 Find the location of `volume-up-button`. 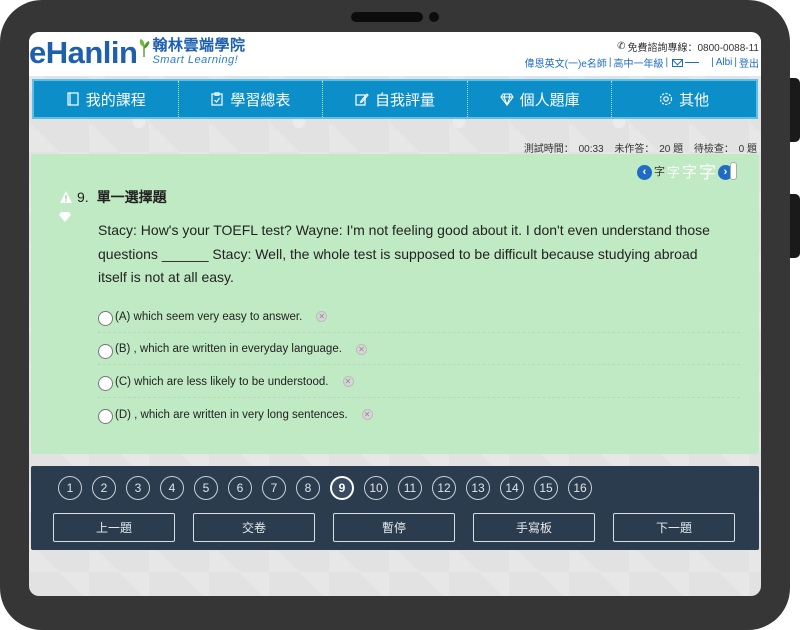

volume-up-button is located at coordinates (795, 110).